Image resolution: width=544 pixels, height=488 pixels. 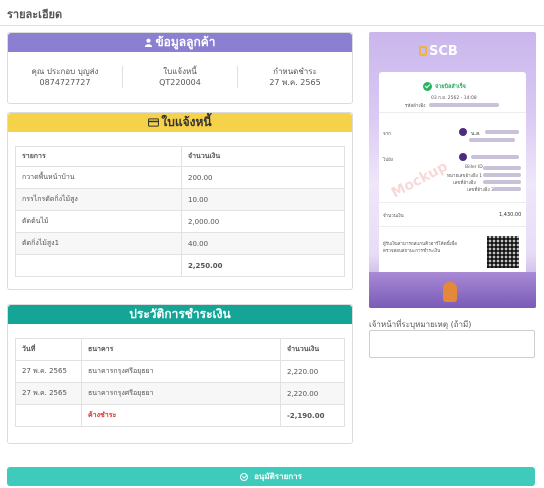 I want to click on scb-logo-mark, so click(x=423, y=51).